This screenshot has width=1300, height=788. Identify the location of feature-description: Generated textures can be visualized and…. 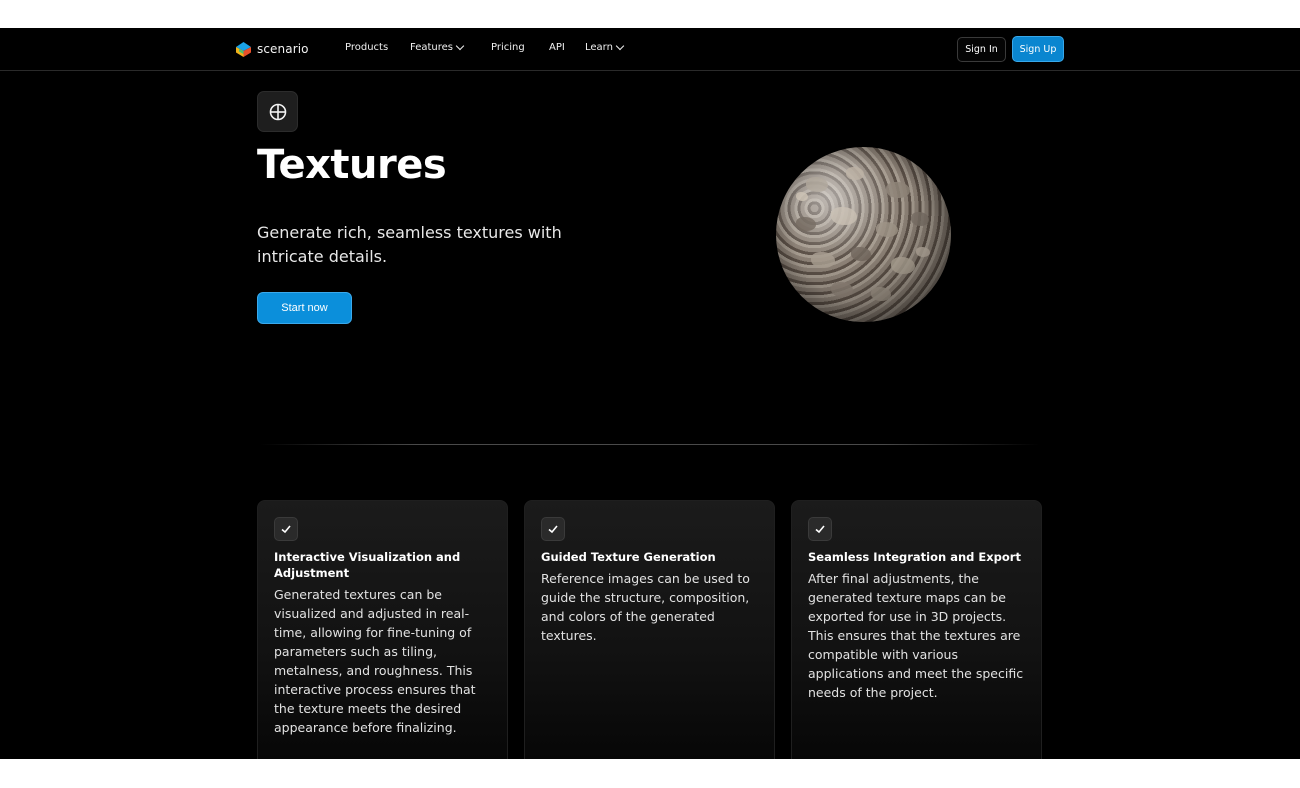
(375, 661).